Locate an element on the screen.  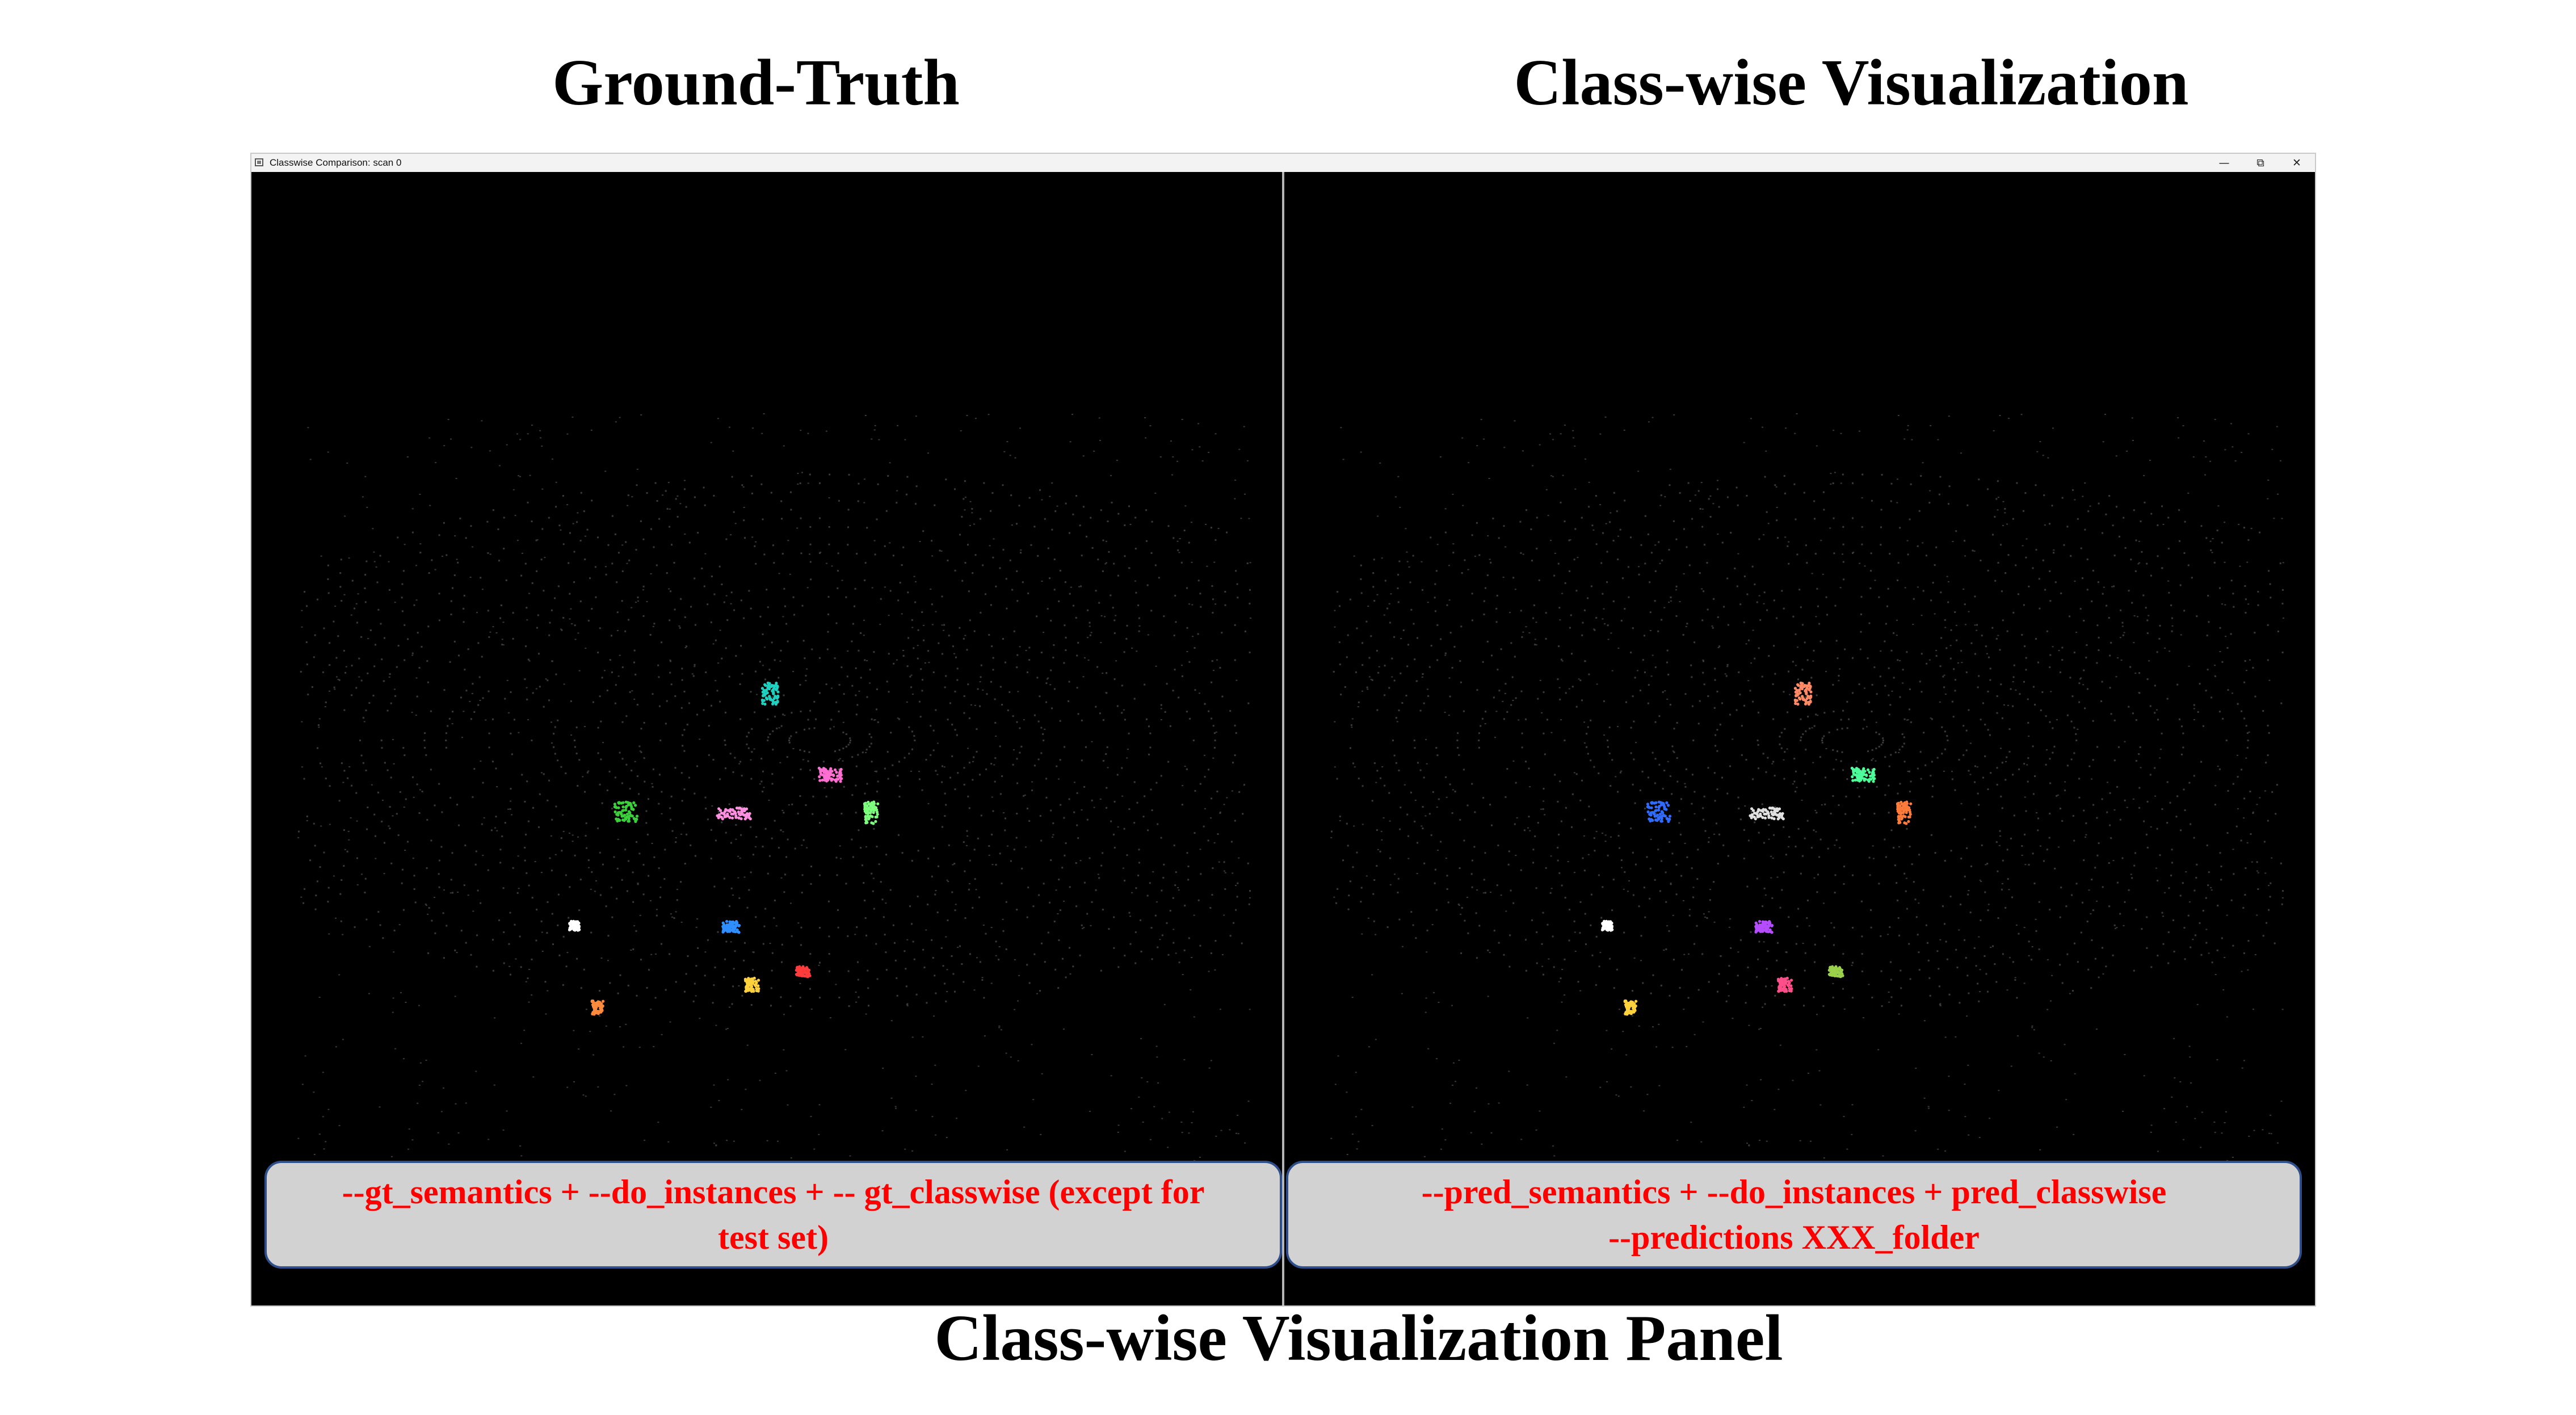
minimize-button: — is located at coordinates (2224, 163).